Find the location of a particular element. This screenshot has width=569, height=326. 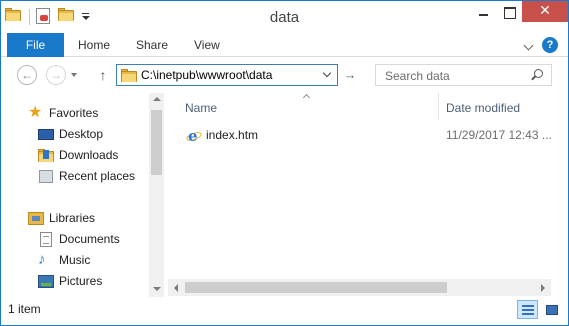

search-icon is located at coordinates (537, 75).